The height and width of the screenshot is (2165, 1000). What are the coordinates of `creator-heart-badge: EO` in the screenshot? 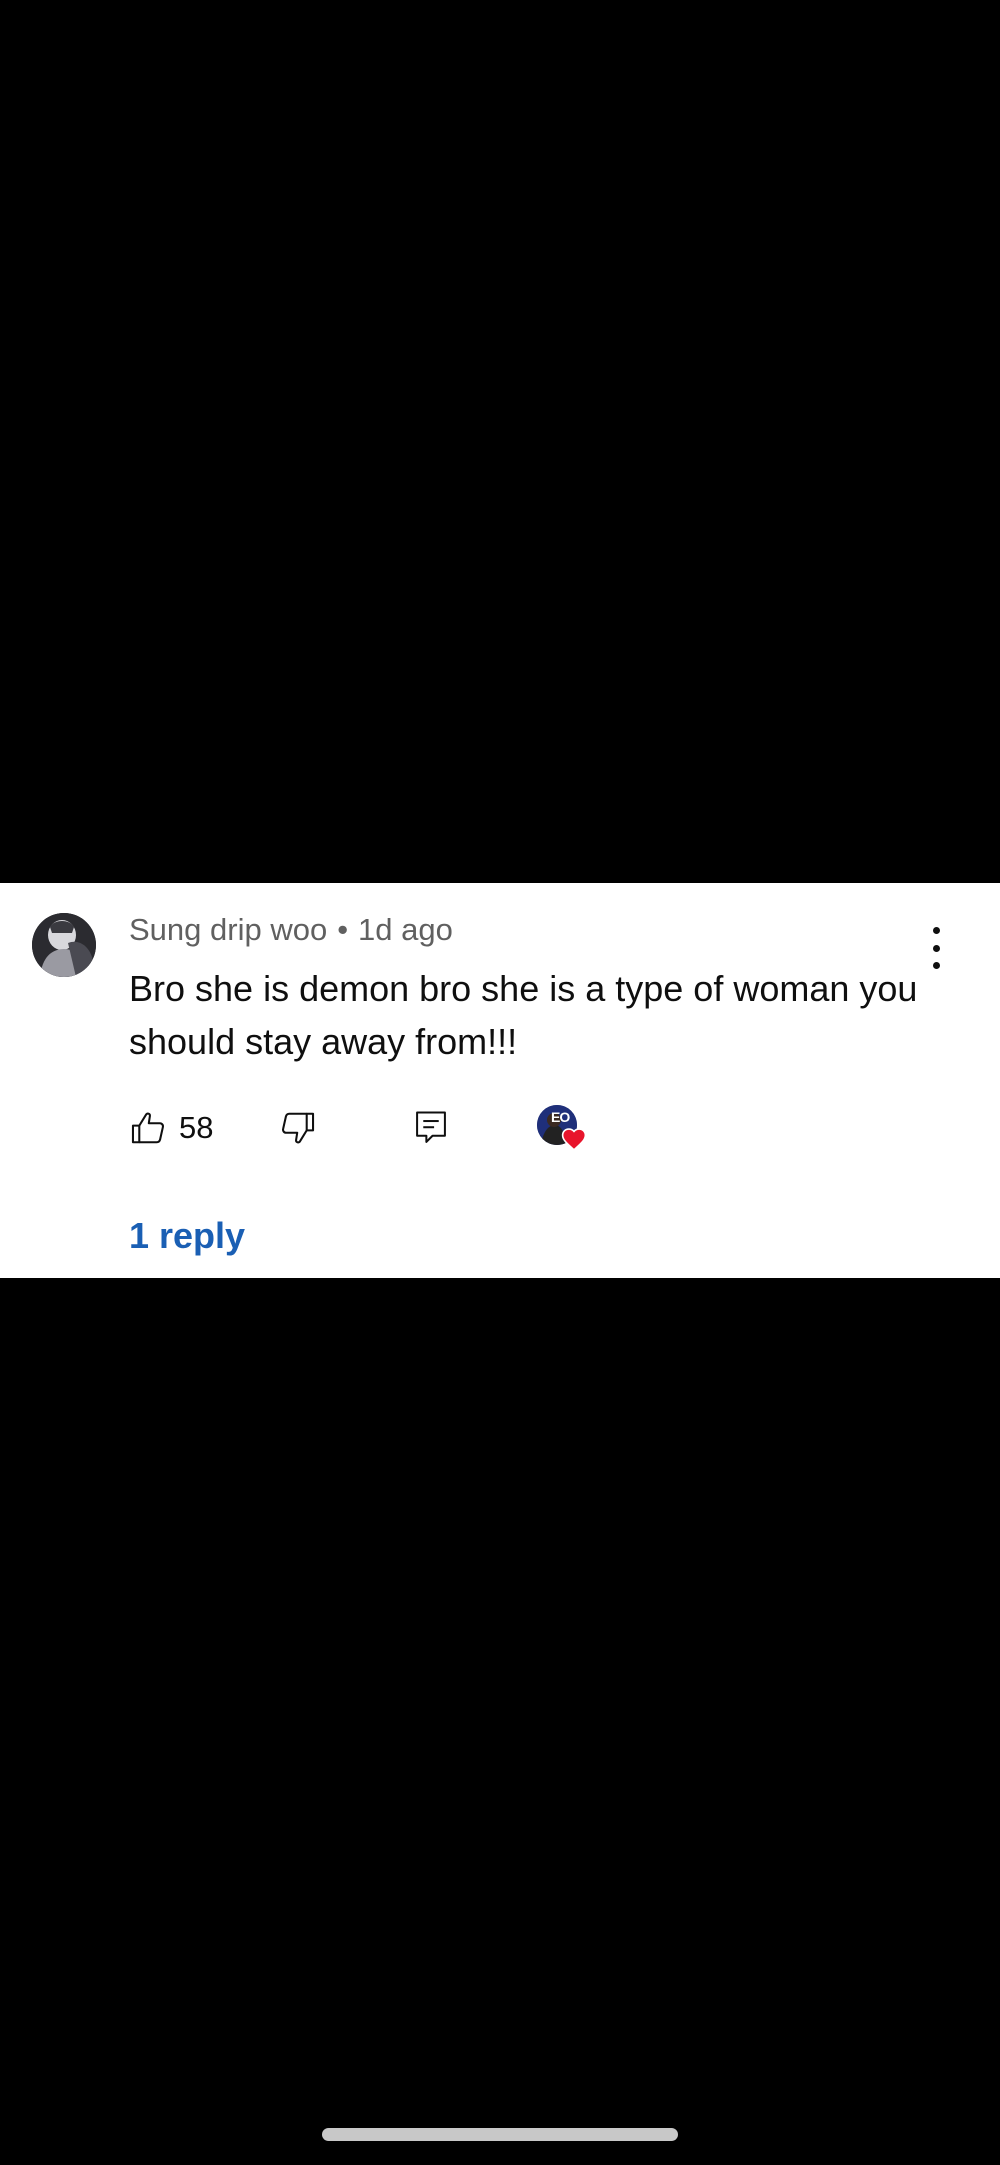 It's located at (562, 1130).